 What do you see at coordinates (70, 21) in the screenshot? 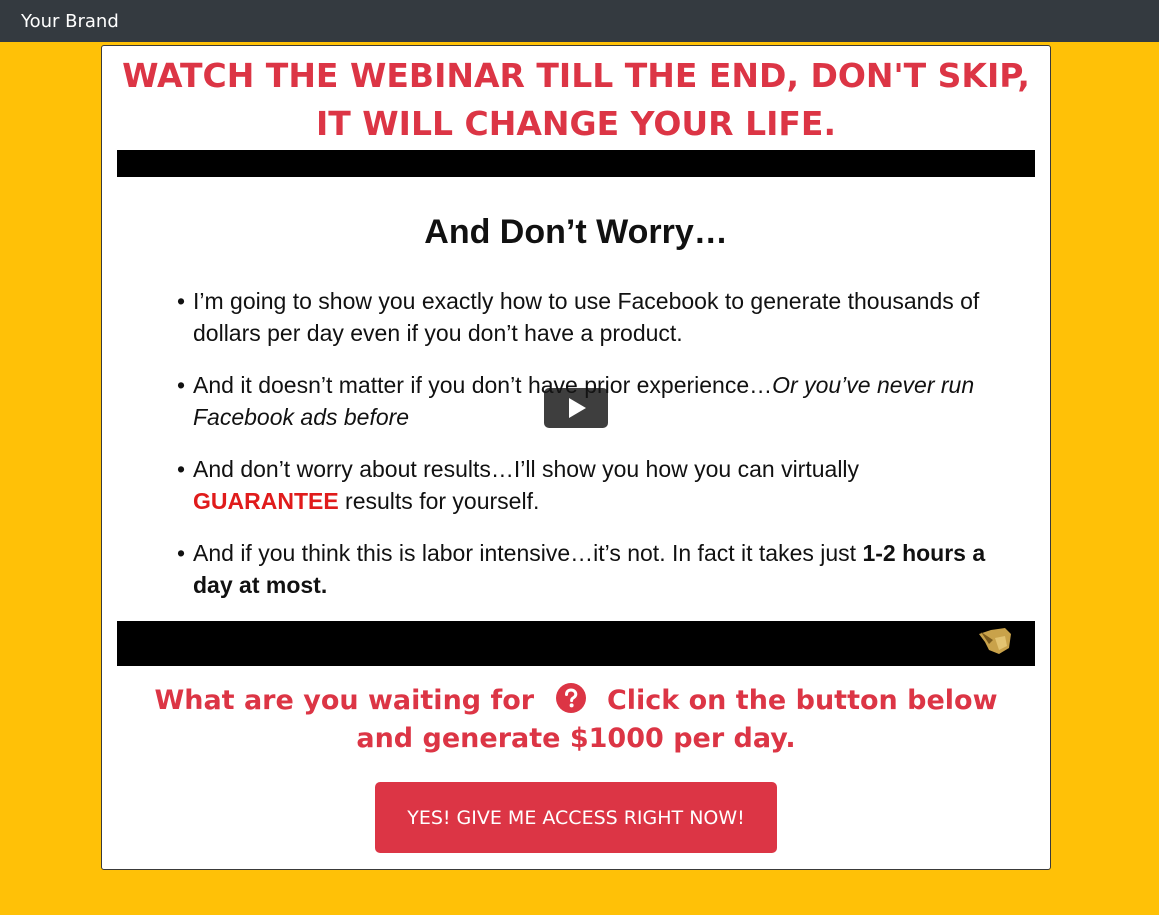
I see `brand-link: Your Brand` at bounding box center [70, 21].